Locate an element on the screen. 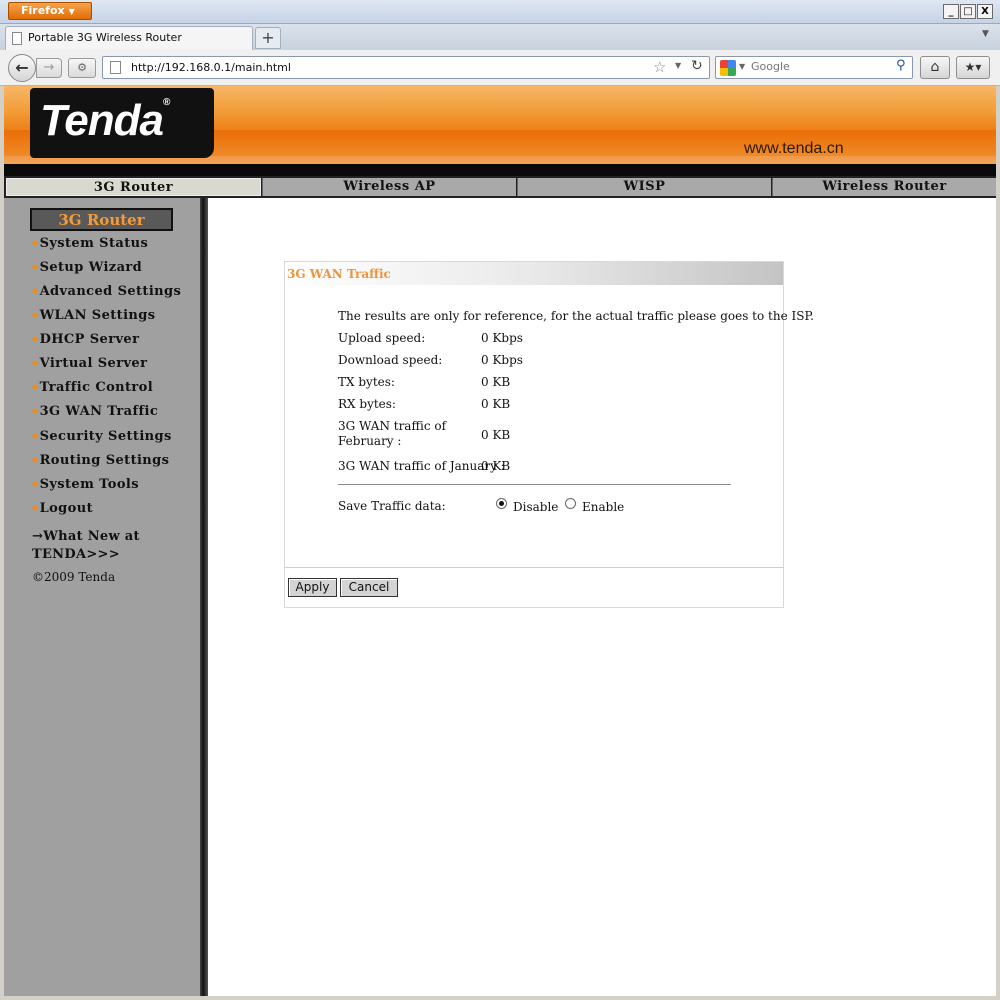 The image size is (1000, 1000). whats-new-link: →What New at TENDA>>> is located at coordinates (102, 546).